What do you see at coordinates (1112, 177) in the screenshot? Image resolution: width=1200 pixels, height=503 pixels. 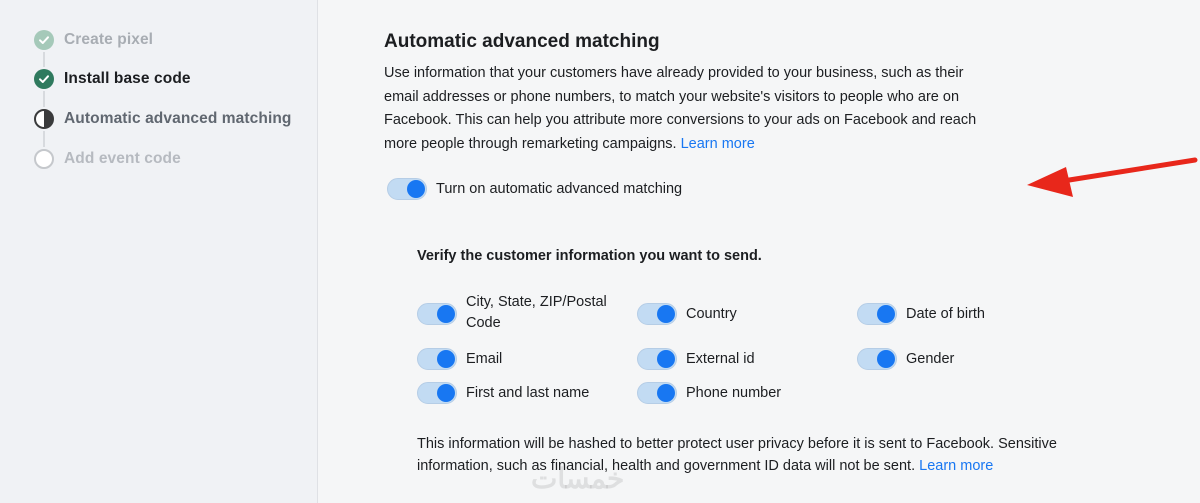 I see `red-arrow-annotation` at bounding box center [1112, 177].